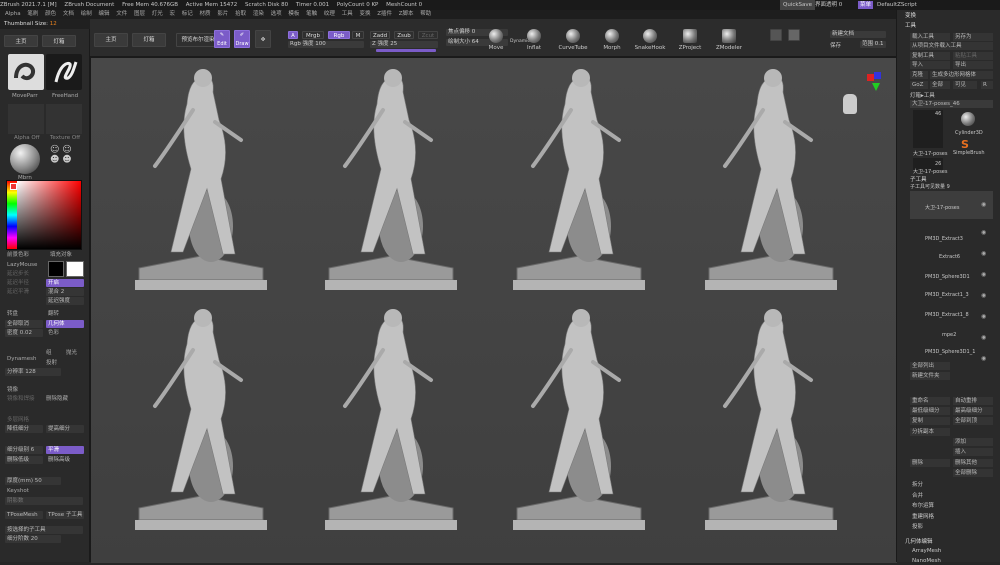 The width and height of the screenshot is (1000, 565). Describe the element at coordinates (690, 40) in the screenshot. I see `brush-zproject: ZProject` at that location.